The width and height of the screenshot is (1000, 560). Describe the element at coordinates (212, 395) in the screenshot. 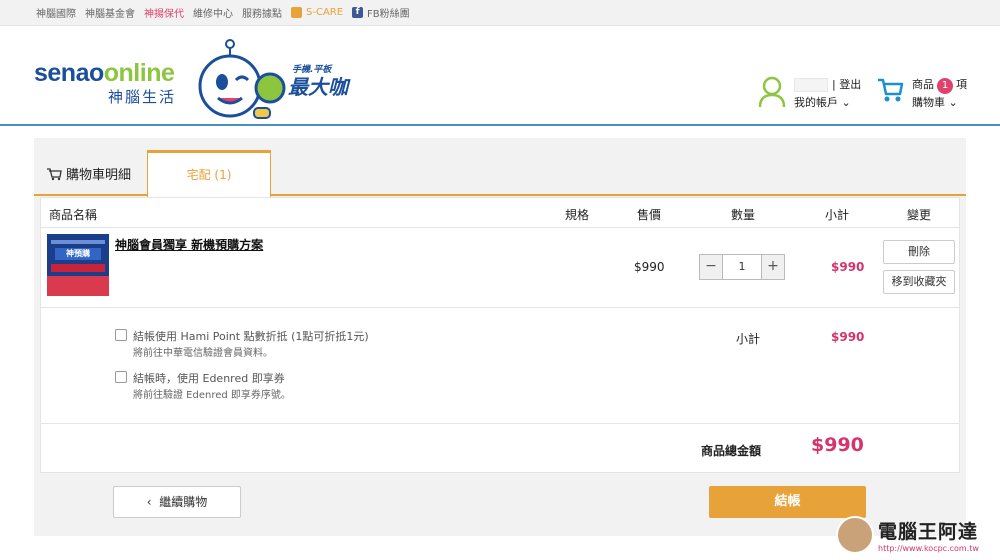

I see `edenred-note: 將前往驗證 Edenred 即享券序號。` at that location.